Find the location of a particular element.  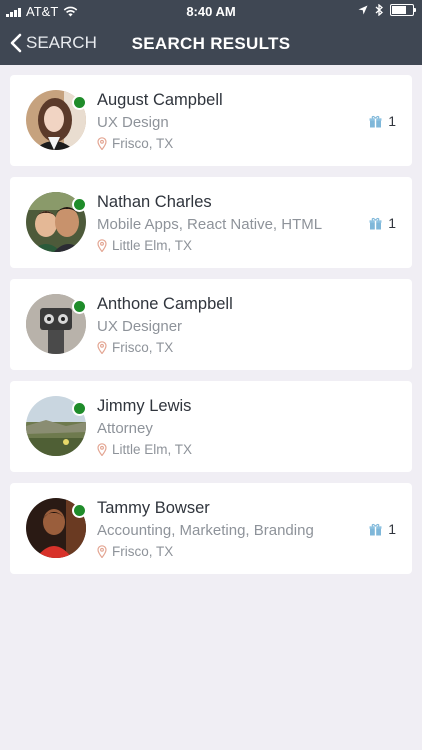

result-name: Tammy Bowser is located at coordinates (153, 508).